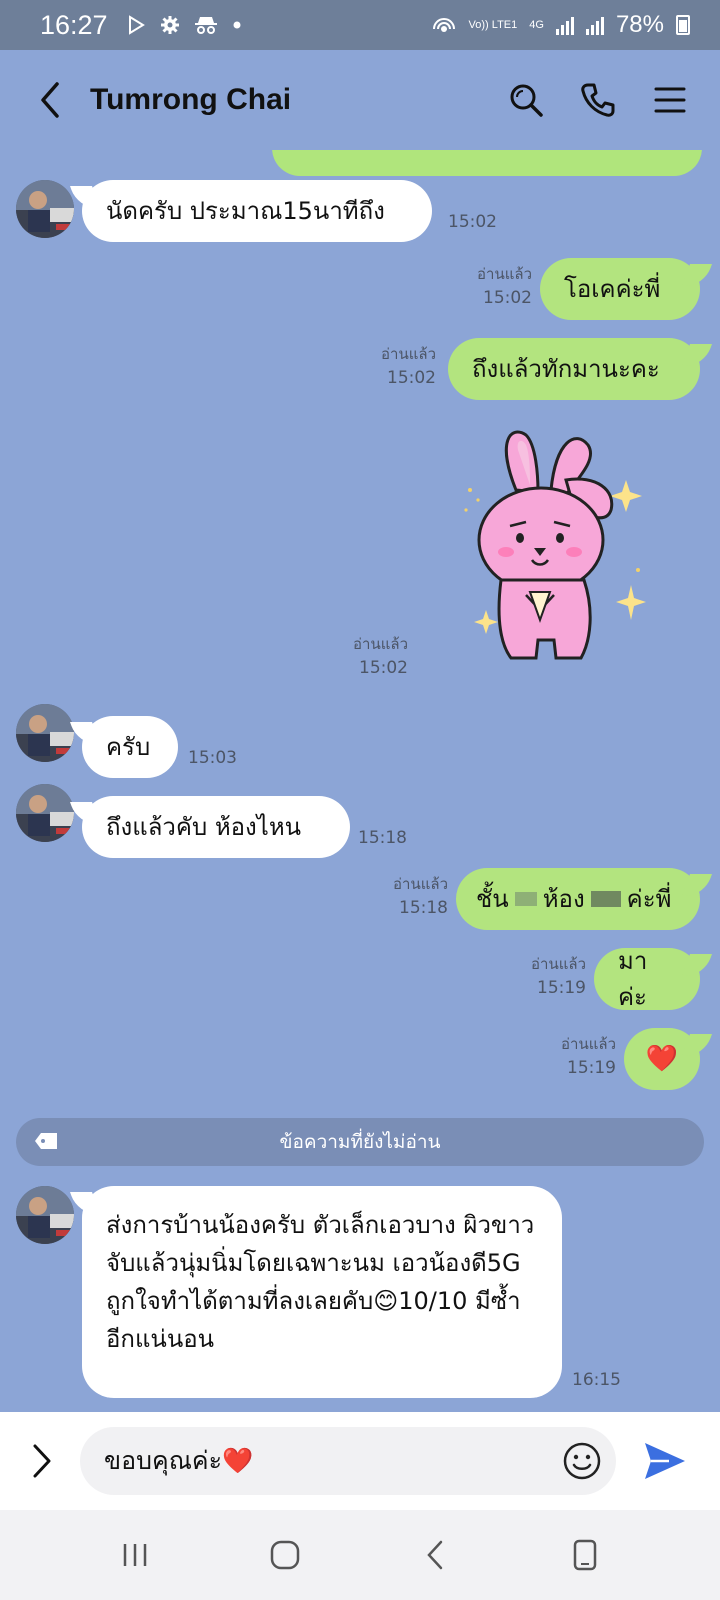  I want to click on menu-button, so click(670, 100).